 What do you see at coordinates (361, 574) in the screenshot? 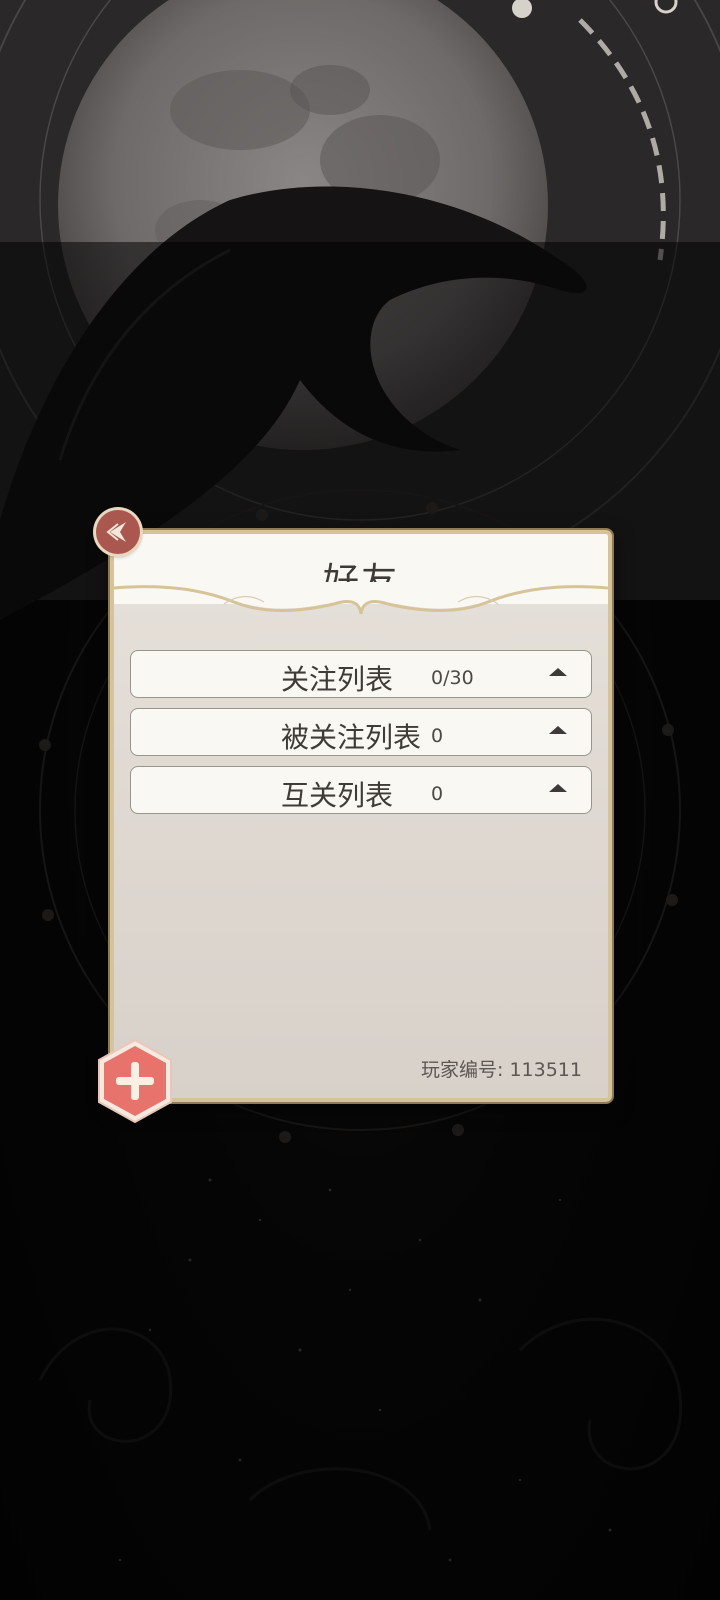
I see `dialog-header: 好友` at bounding box center [361, 574].